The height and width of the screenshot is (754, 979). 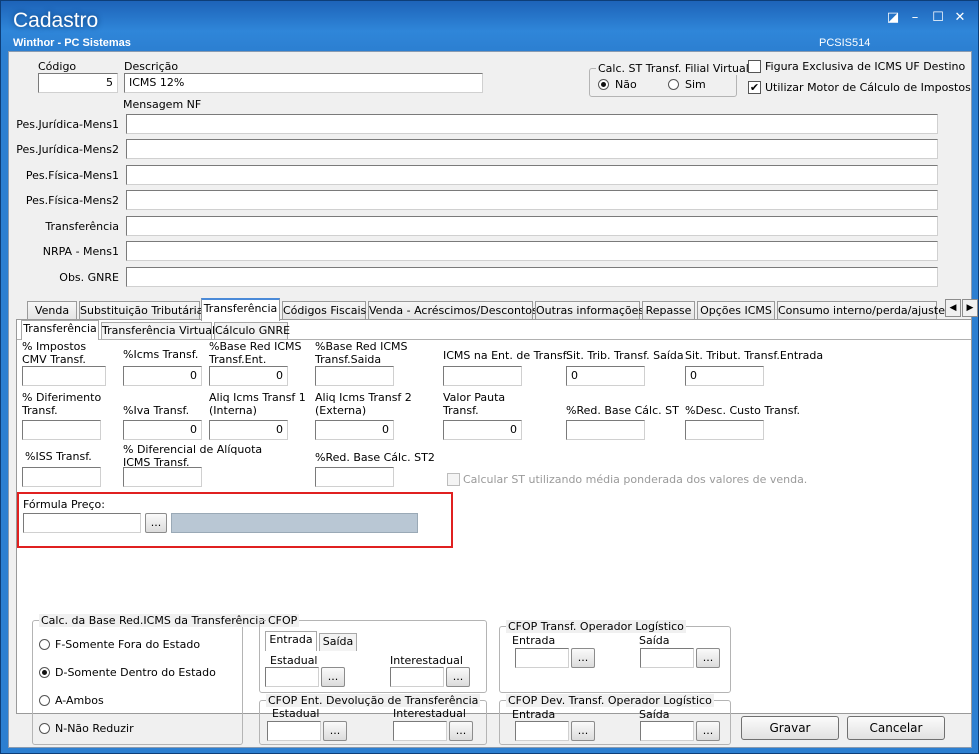 What do you see at coordinates (67, 124) in the screenshot?
I see `mensagem-row-label: Pes.Jurídica-Mens1` at bounding box center [67, 124].